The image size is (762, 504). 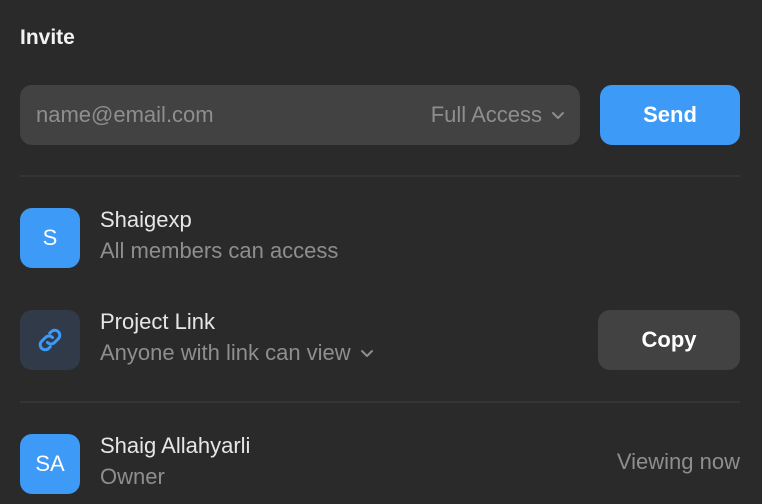 What do you see at coordinates (225, 352) in the screenshot?
I see `link-permission-label: Anyone with link can view` at bounding box center [225, 352].